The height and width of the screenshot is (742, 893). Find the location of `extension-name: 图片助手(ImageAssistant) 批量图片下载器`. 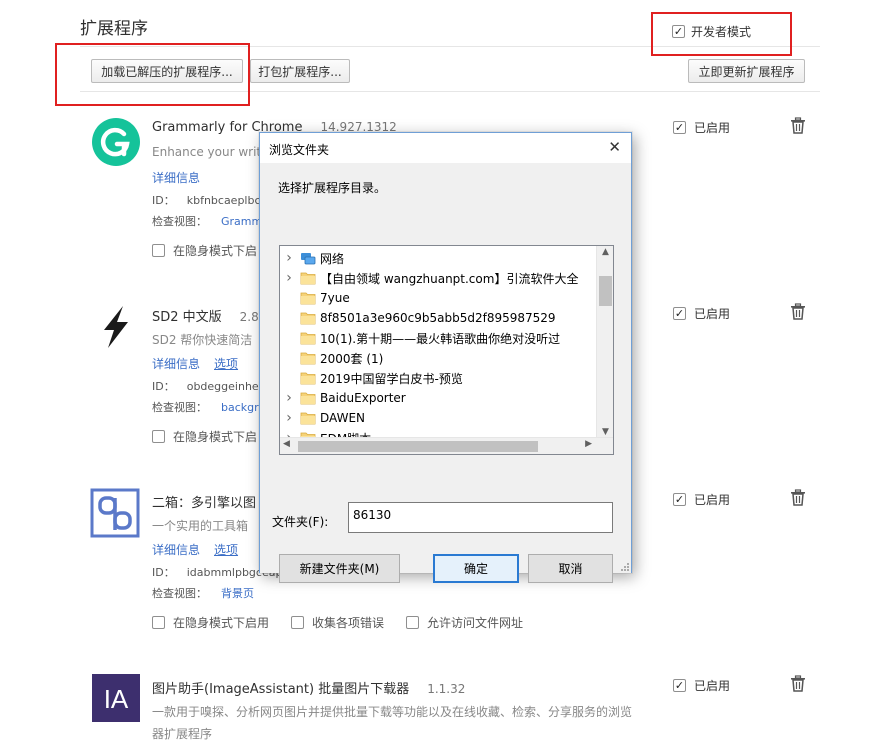

extension-name: 图片助手(ImageAssistant) 批量图片下载器 is located at coordinates (281, 689).